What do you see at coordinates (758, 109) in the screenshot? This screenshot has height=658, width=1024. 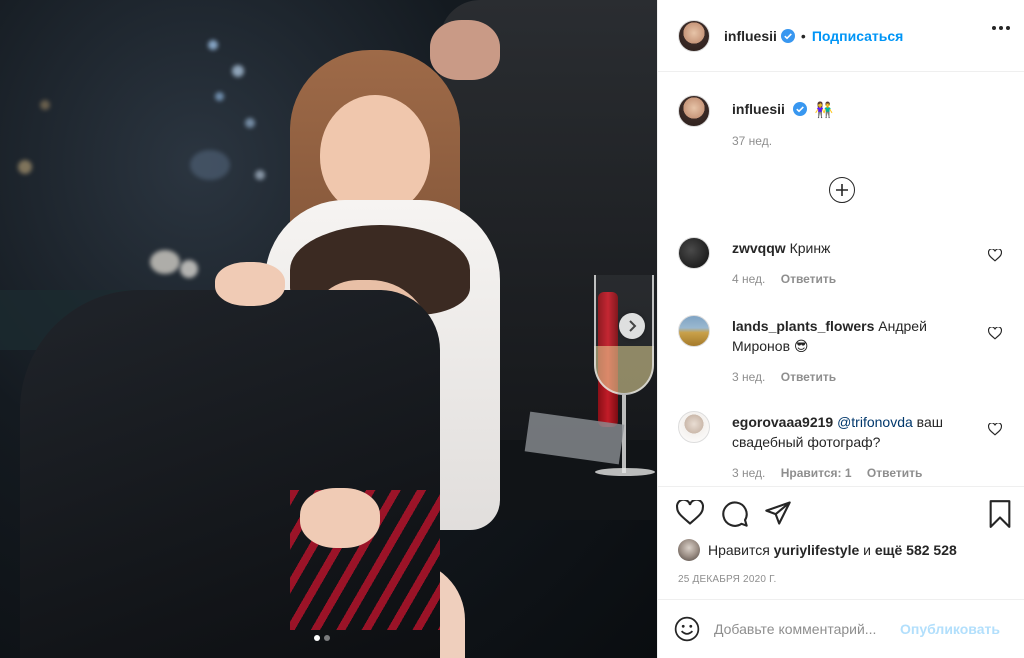 I see `caption-username: influesii` at bounding box center [758, 109].